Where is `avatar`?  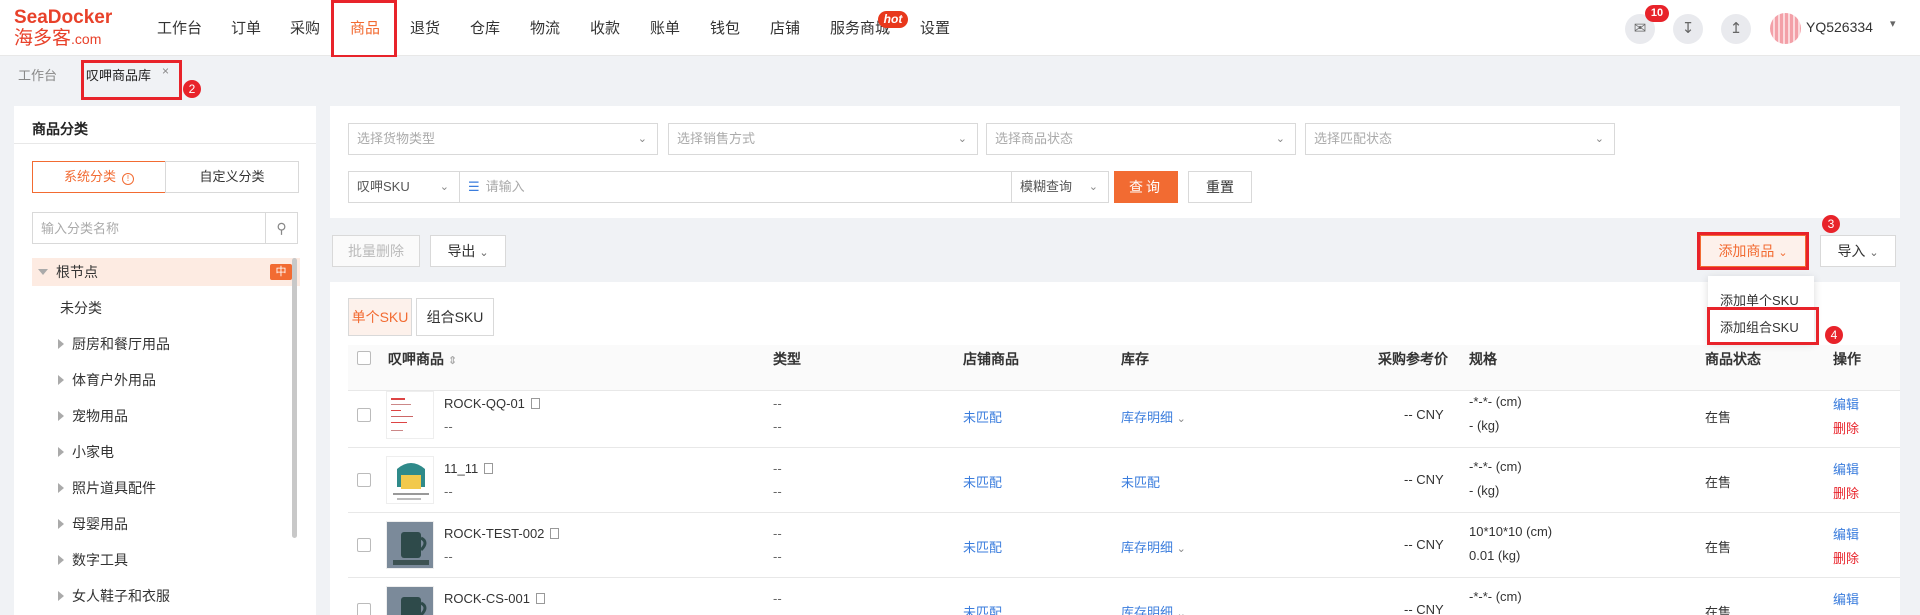
avatar is located at coordinates (1785, 28).